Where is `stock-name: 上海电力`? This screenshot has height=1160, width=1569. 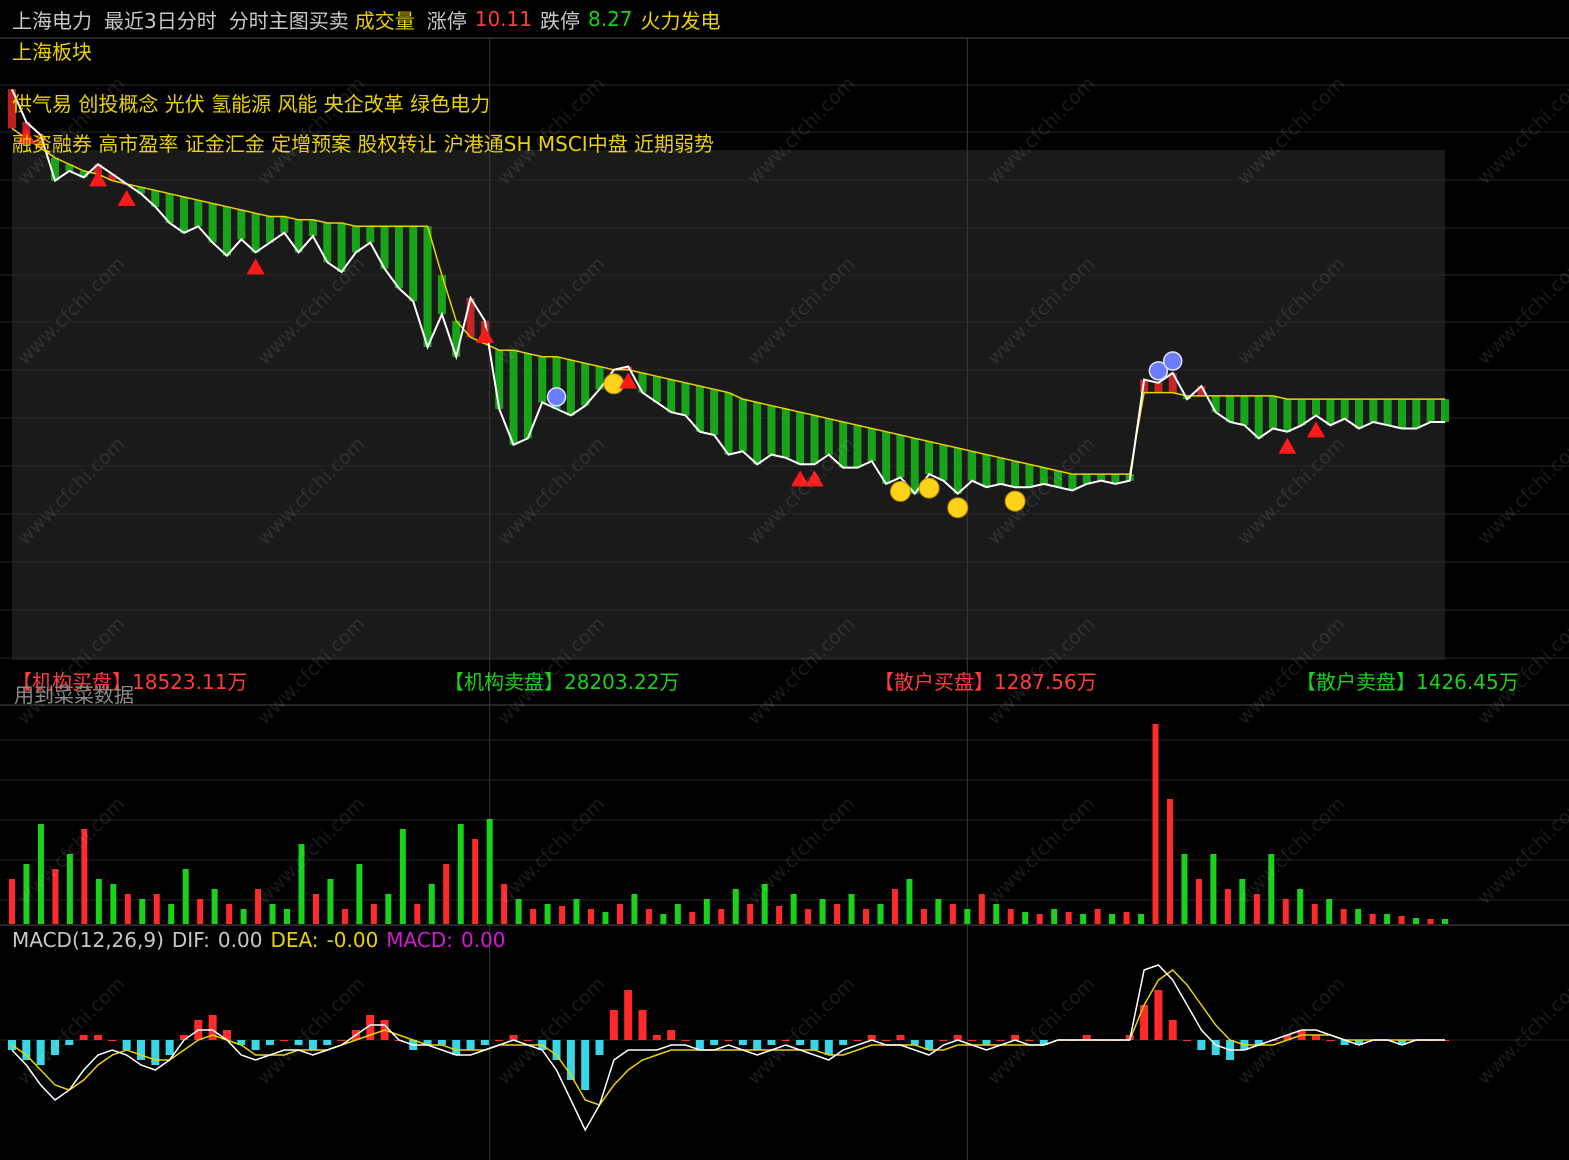 stock-name: 上海电力 is located at coordinates (52, 19).